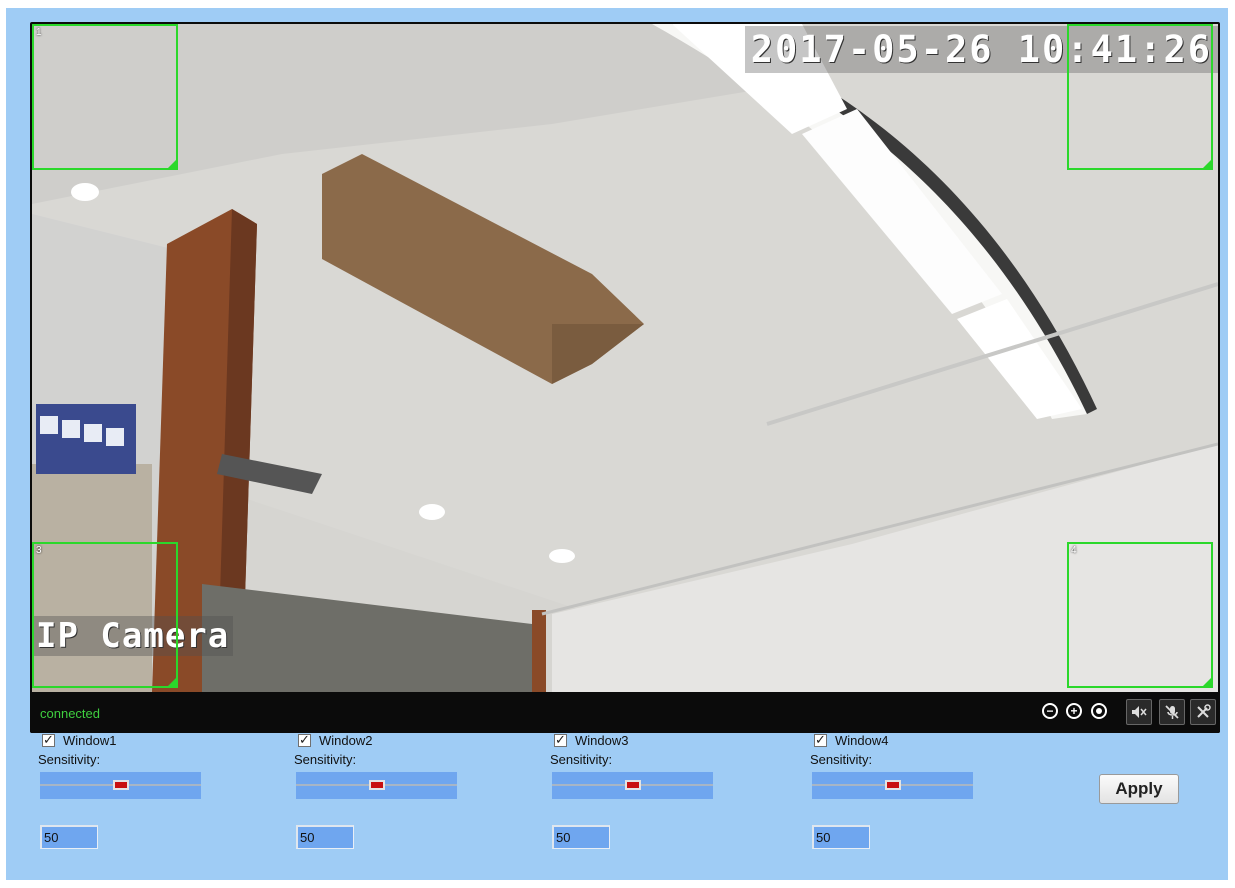 This screenshot has height=888, width=1235. I want to click on zoom-in-icon: +, so click(1074, 711).